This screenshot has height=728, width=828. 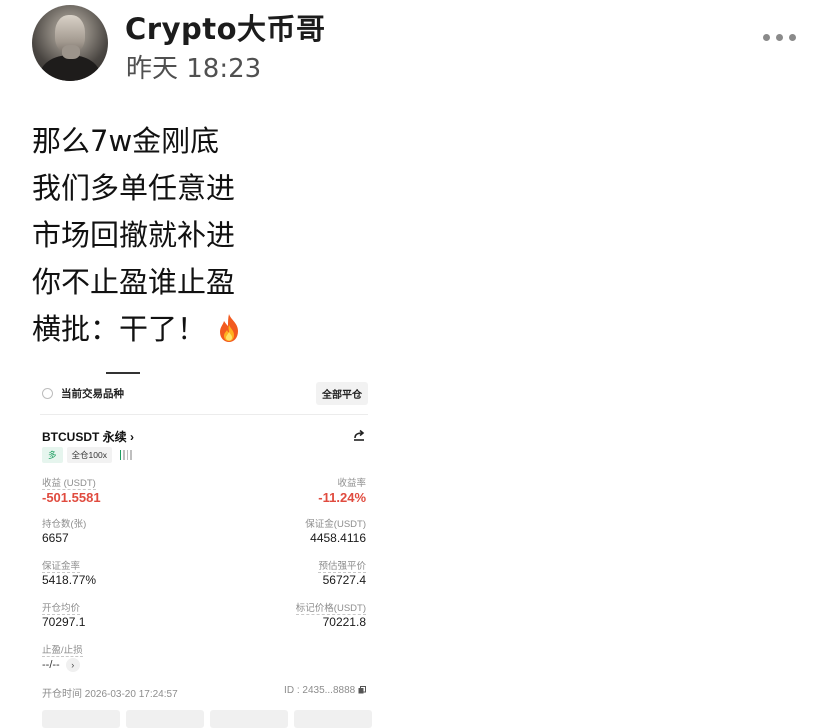 What do you see at coordinates (359, 435) in the screenshot?
I see `share-icon` at bounding box center [359, 435].